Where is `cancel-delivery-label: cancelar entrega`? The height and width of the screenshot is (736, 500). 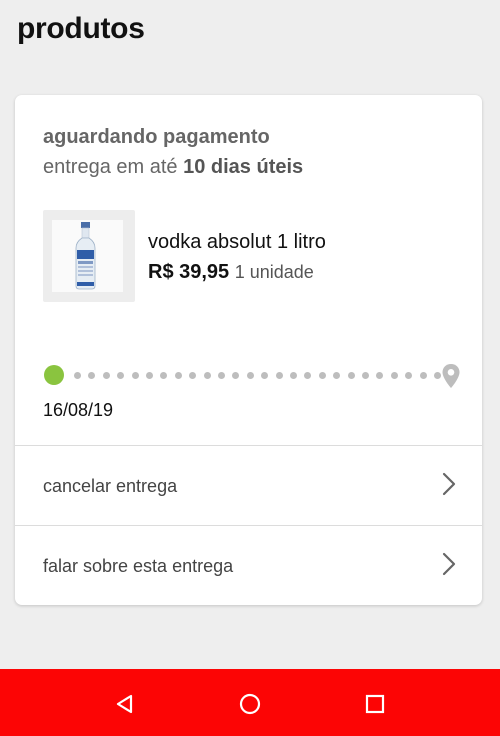
cancel-delivery-label: cancelar entrega is located at coordinates (110, 486).